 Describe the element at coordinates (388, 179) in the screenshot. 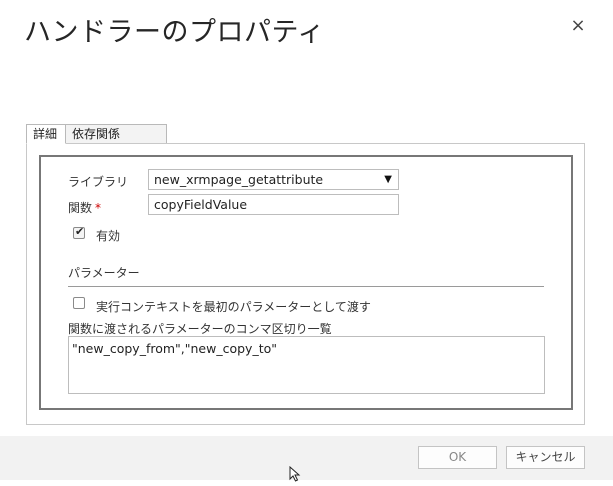

I see `chevron-down-icon: ▼` at that location.